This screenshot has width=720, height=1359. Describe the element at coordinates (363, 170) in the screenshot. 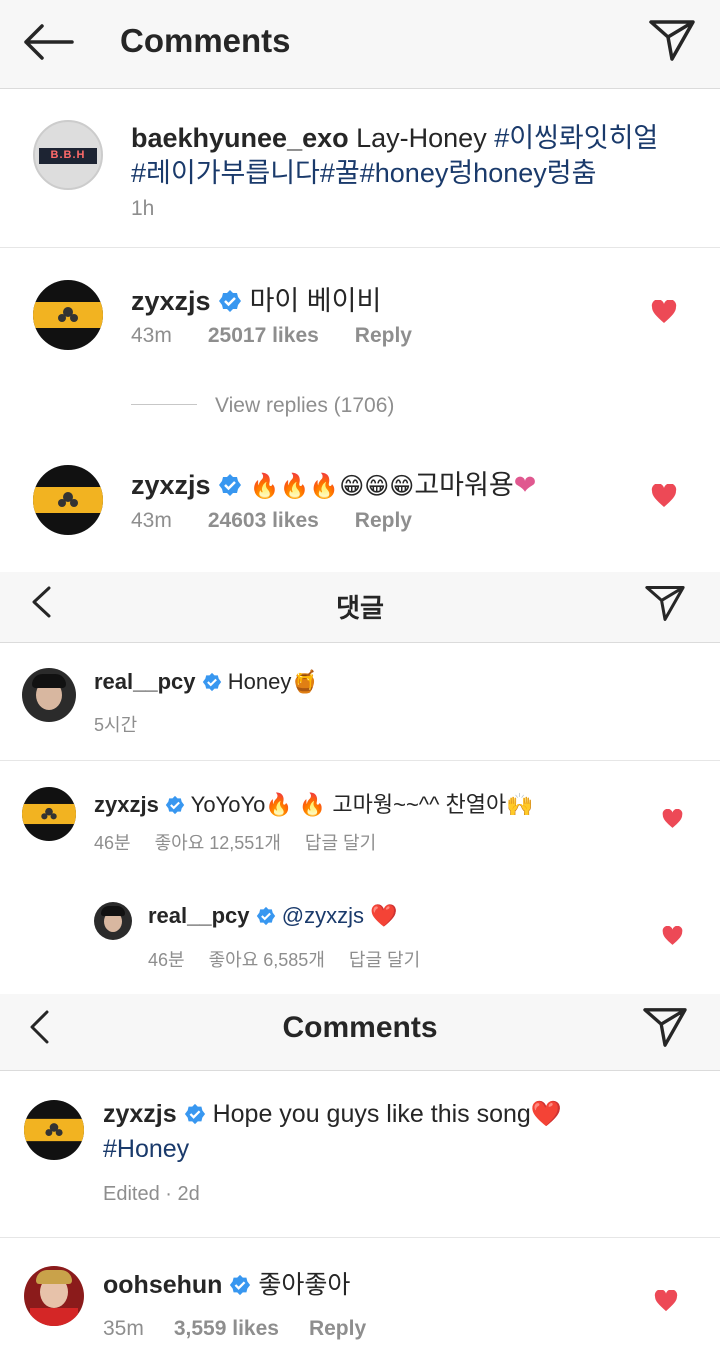

I see `hashtags: #레이가부릅니다#꿀#honey렁honey렁춤` at that location.